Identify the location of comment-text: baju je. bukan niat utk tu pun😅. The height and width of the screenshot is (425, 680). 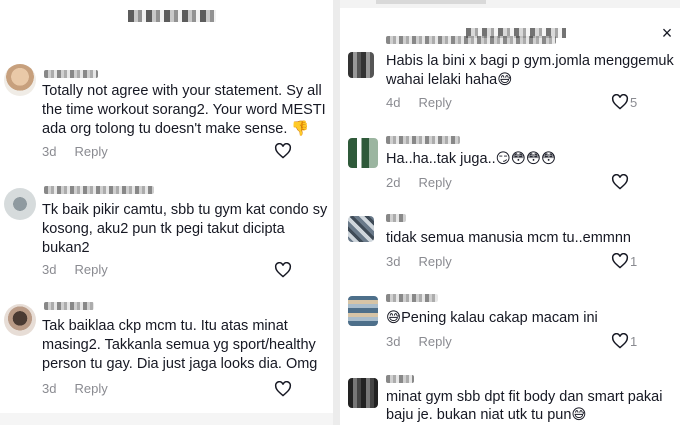
(486, 415).